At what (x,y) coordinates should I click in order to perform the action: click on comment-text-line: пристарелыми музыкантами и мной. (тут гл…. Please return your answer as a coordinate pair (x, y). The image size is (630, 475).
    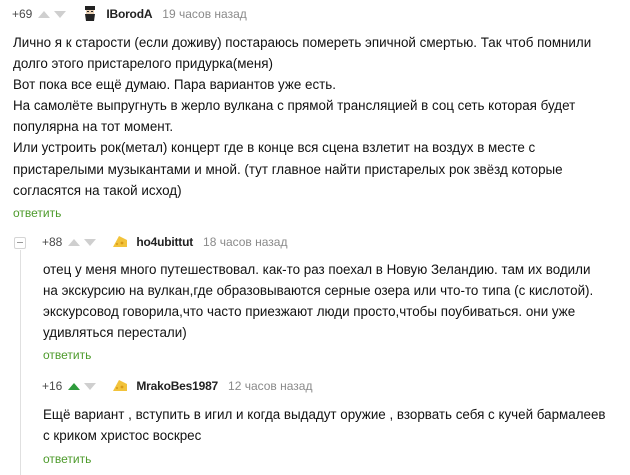
    Looking at the image, I should click on (288, 169).